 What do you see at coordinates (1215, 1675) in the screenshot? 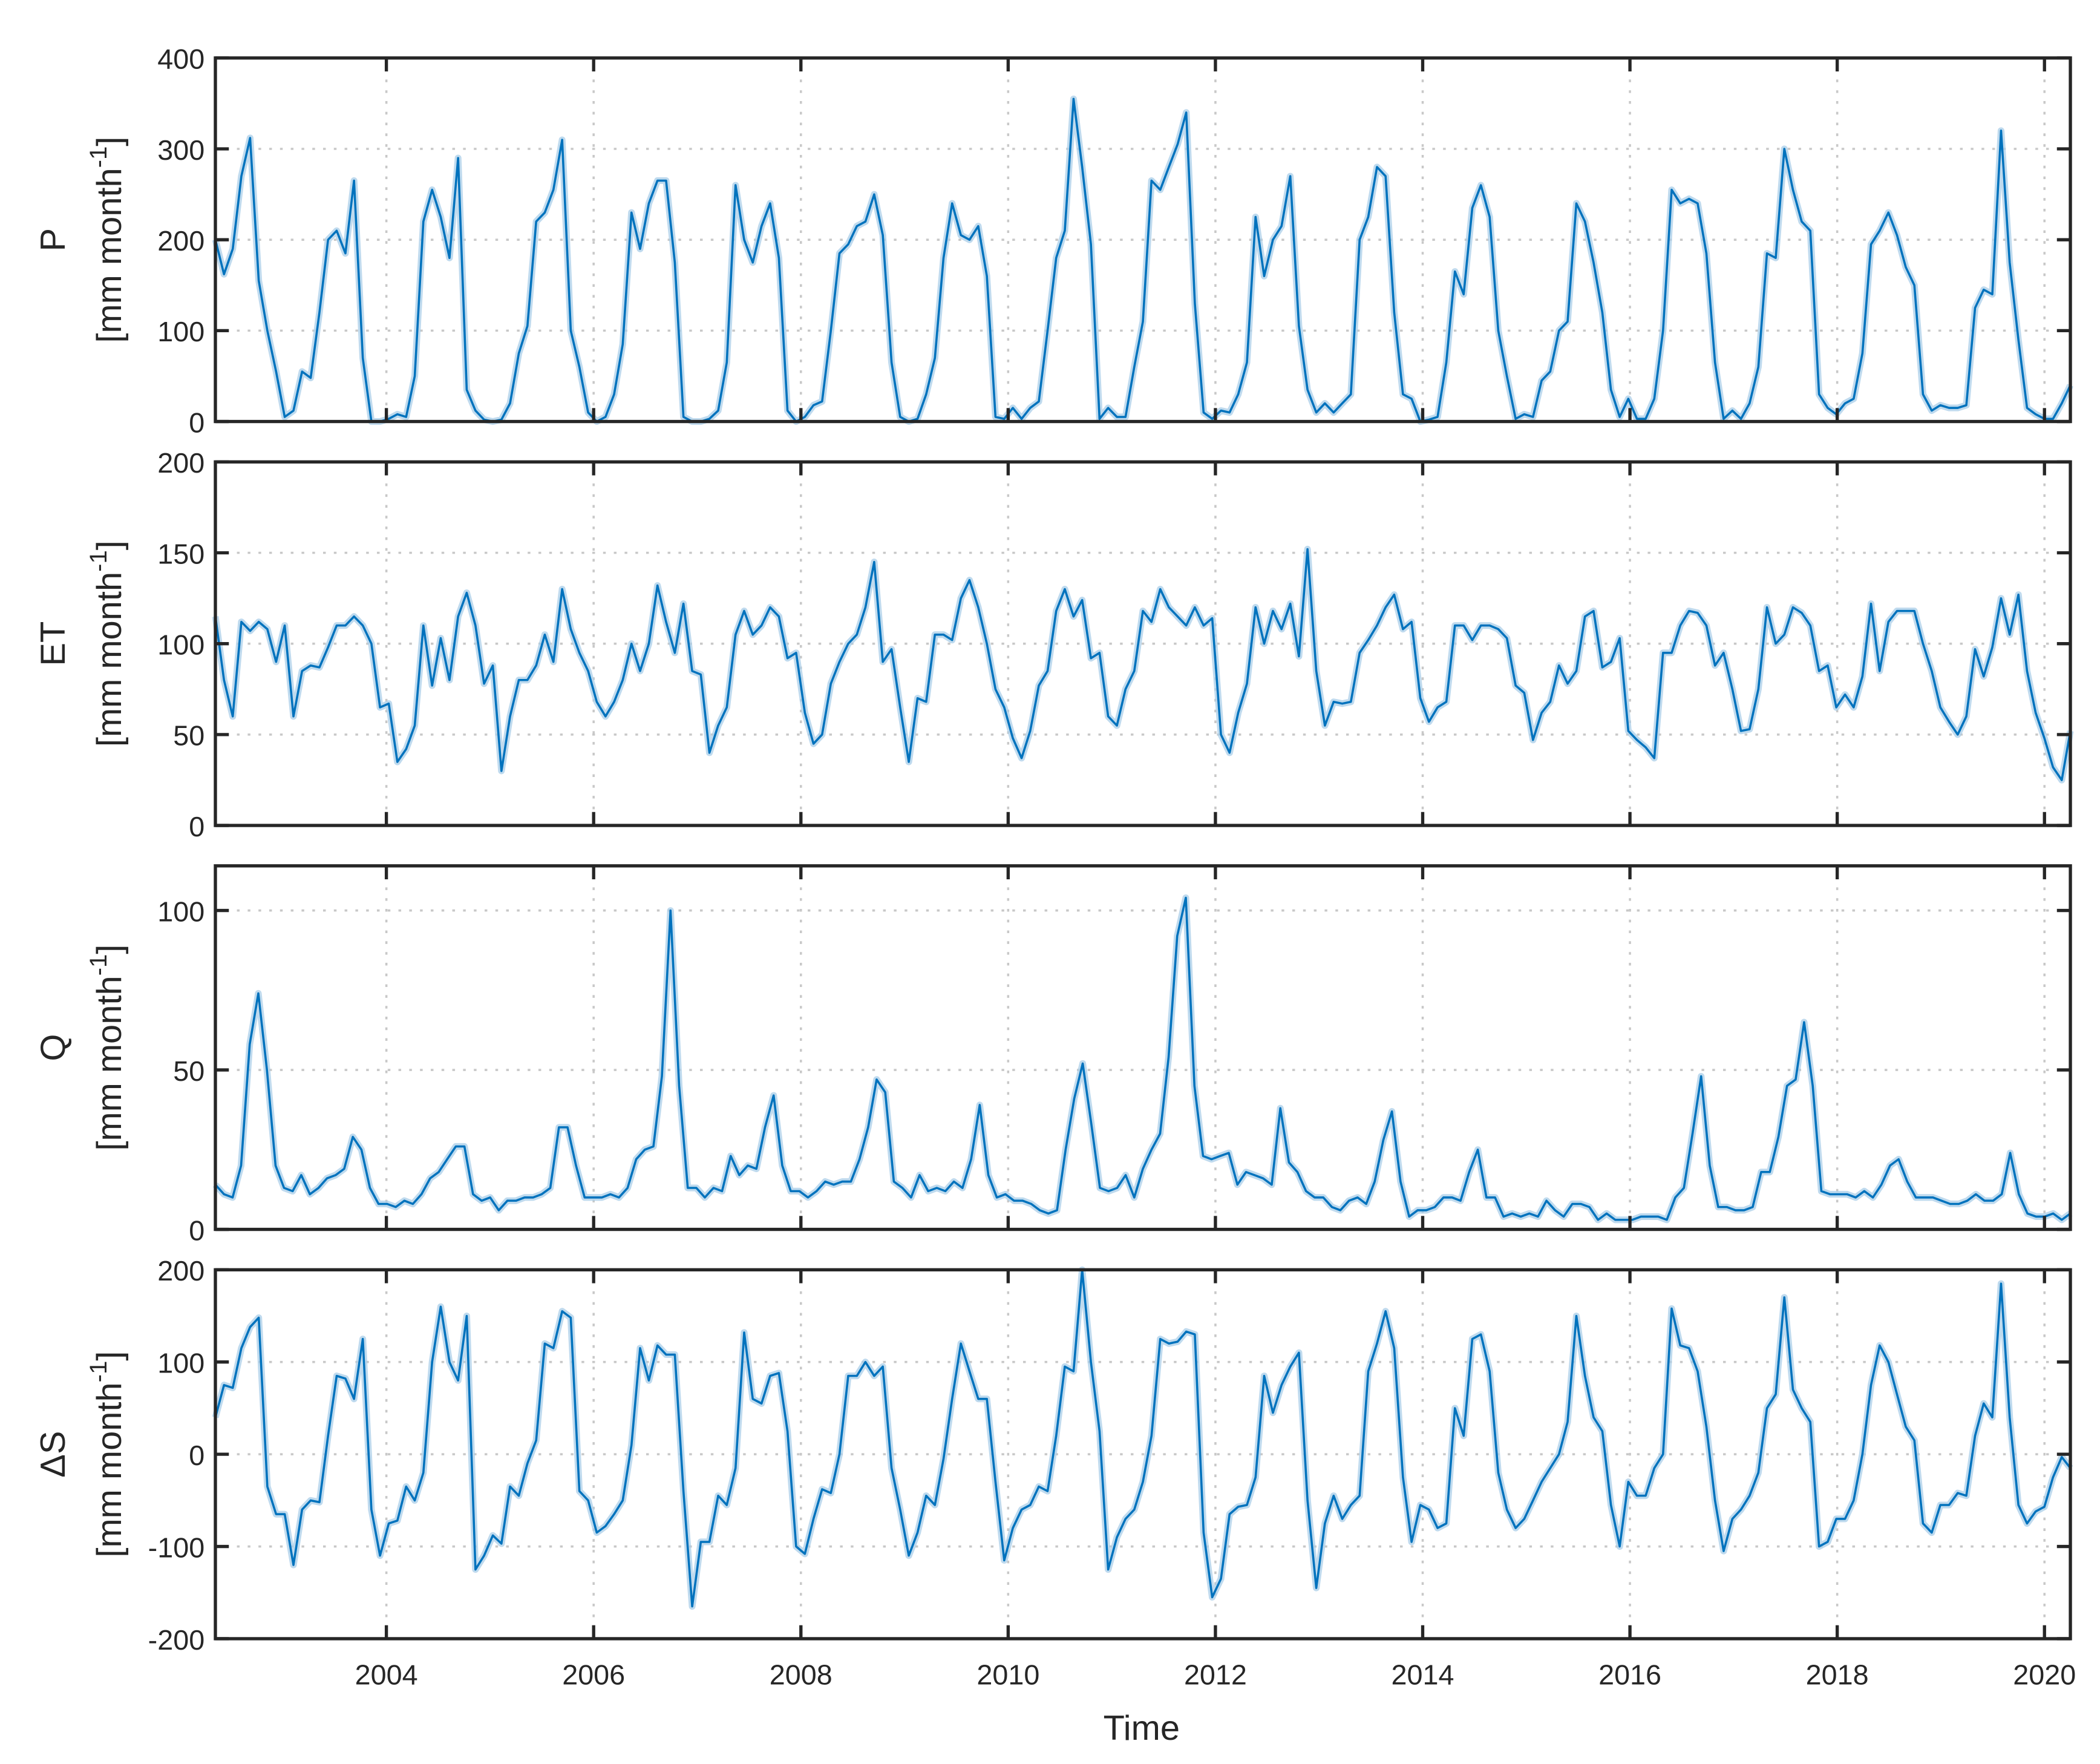
I see `x-tick-label: 2012` at bounding box center [1215, 1675].